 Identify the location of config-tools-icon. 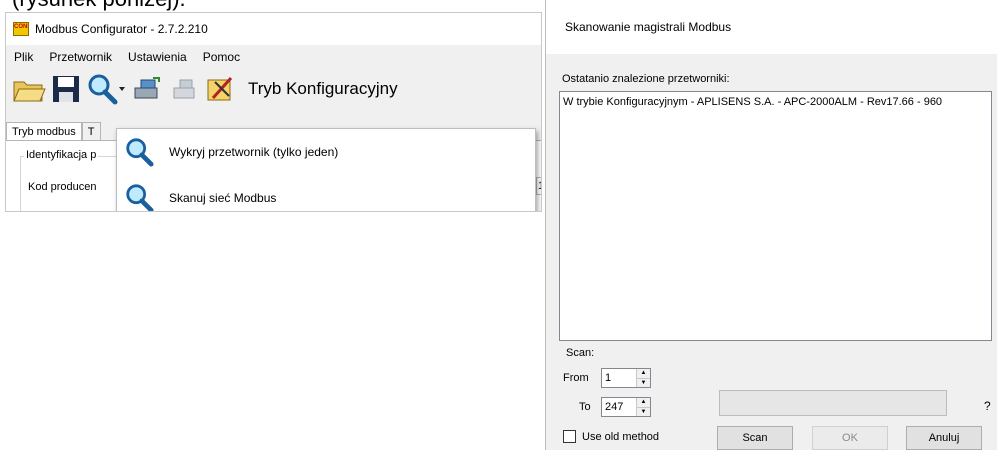
(220, 88).